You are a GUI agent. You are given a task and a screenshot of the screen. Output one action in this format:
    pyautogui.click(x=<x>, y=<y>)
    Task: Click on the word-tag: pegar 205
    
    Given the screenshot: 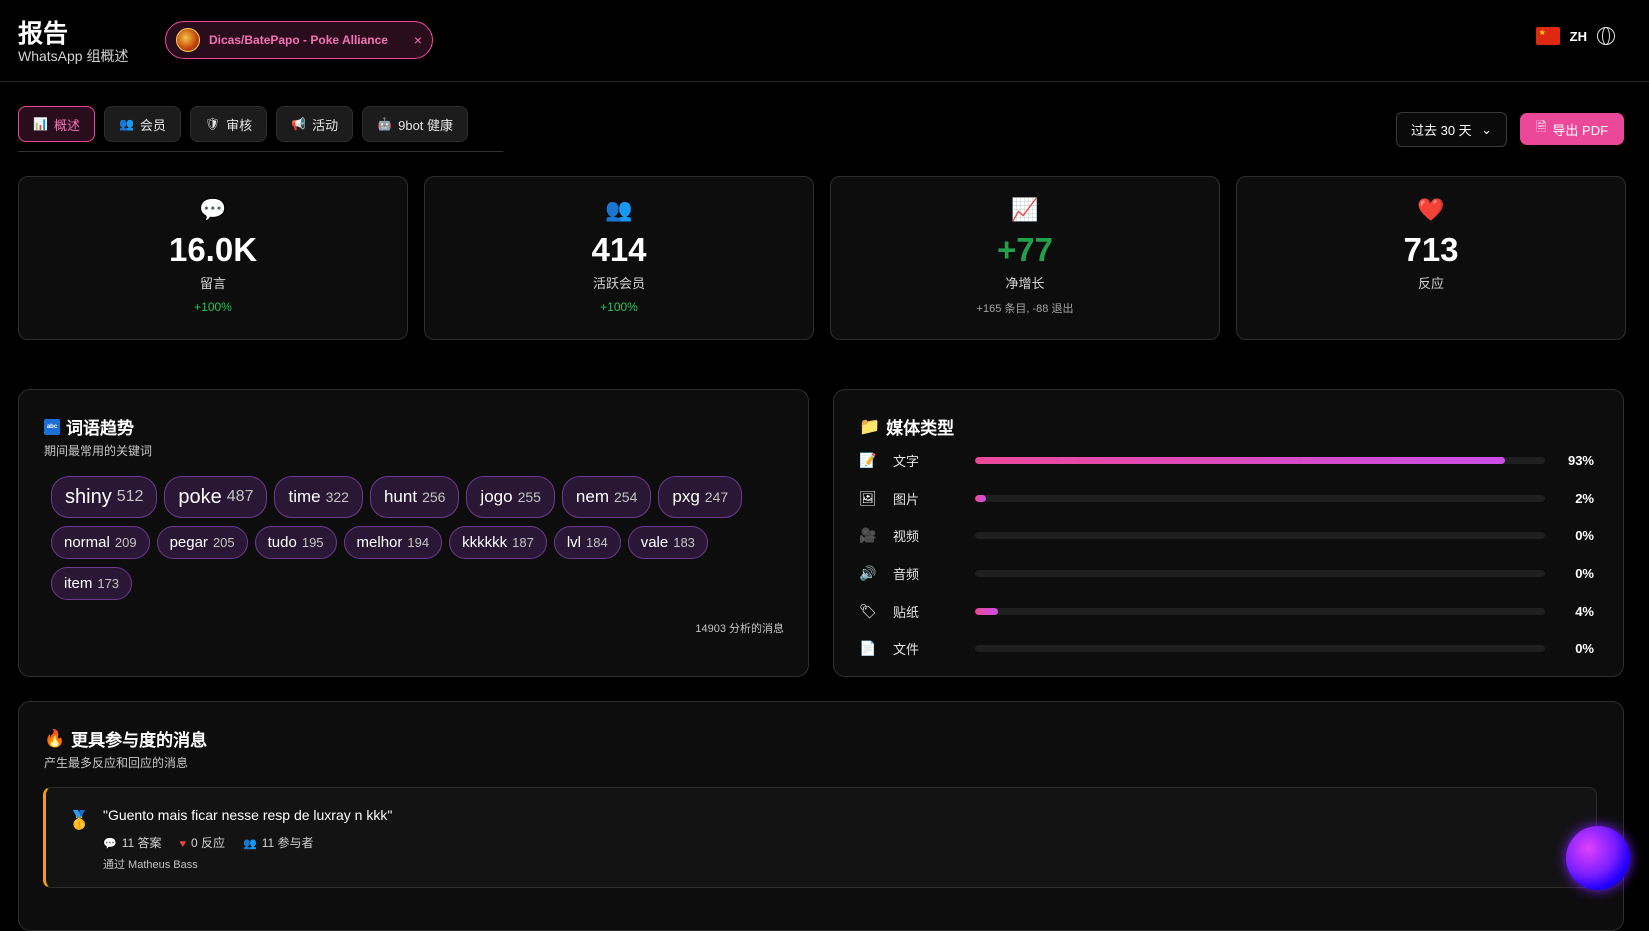 What is the action you would take?
    pyautogui.click(x=202, y=542)
    